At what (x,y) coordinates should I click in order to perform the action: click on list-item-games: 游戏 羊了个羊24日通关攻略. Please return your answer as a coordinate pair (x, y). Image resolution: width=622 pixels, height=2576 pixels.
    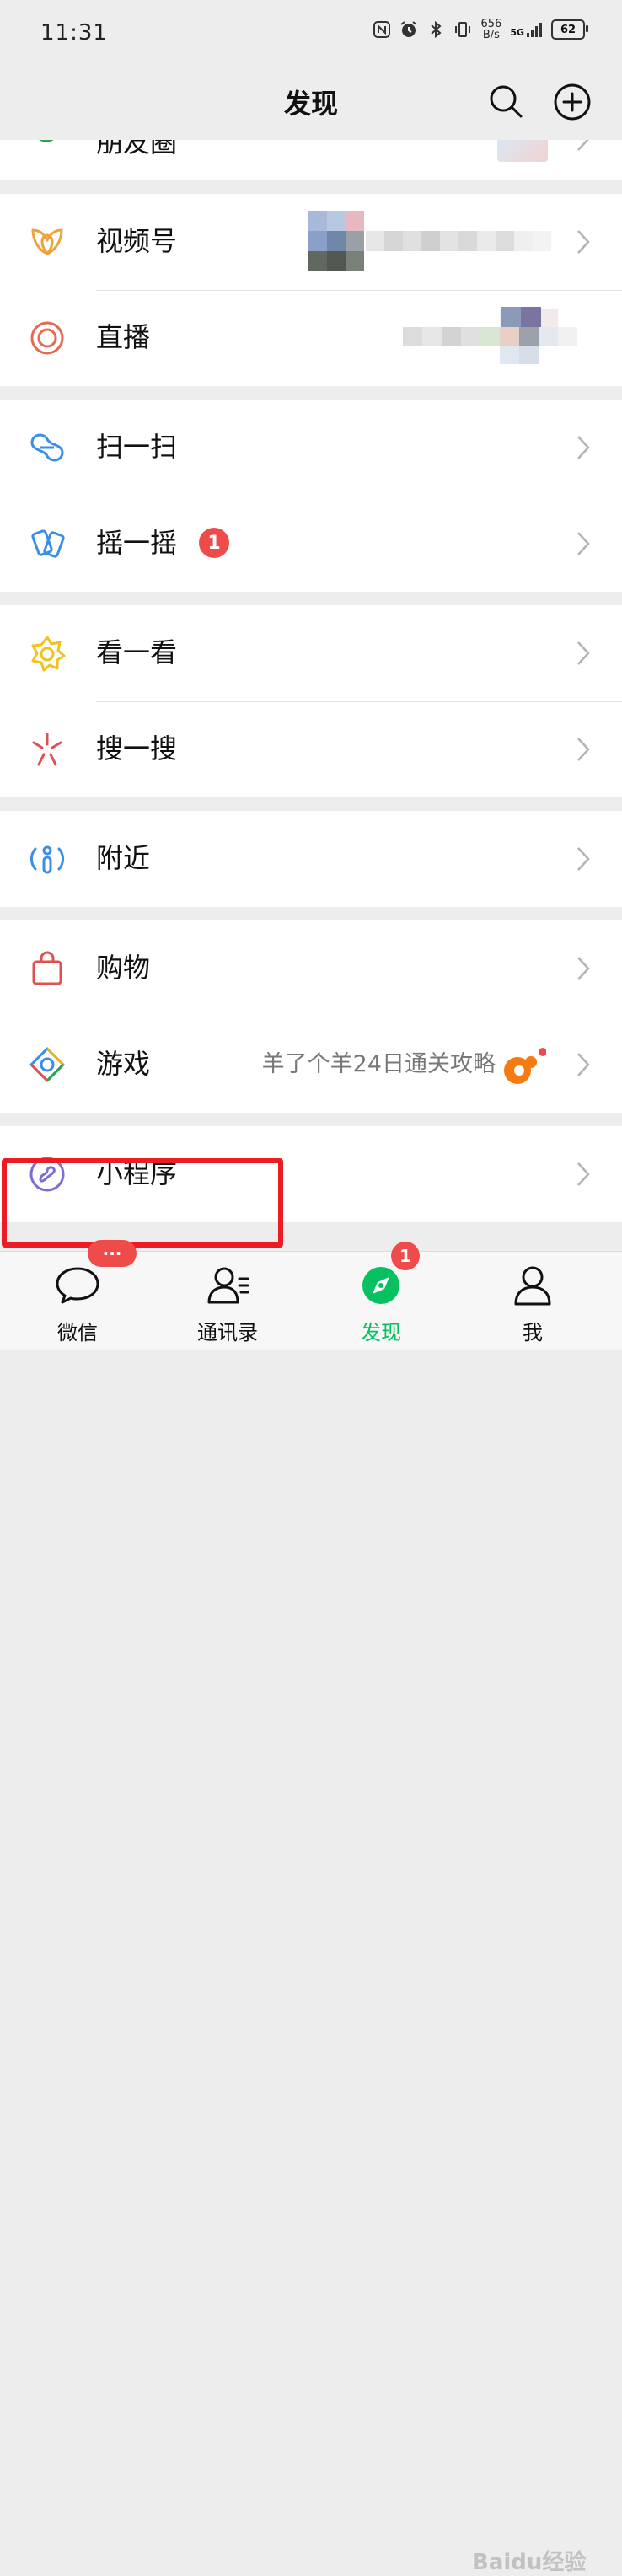
    Looking at the image, I should click on (311, 1065).